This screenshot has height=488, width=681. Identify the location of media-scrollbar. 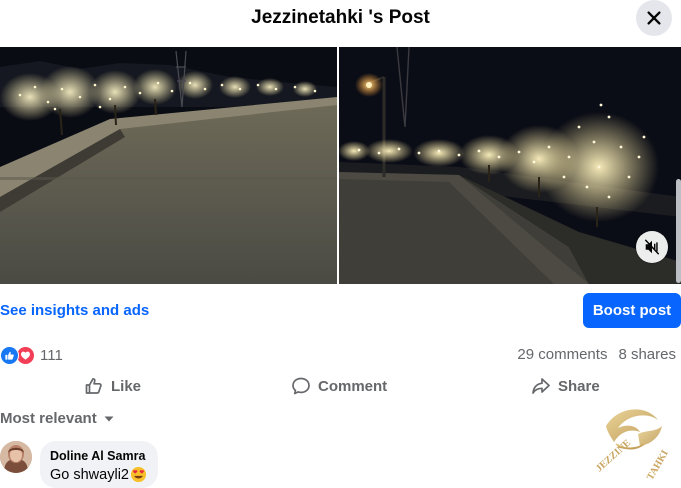
(678, 231).